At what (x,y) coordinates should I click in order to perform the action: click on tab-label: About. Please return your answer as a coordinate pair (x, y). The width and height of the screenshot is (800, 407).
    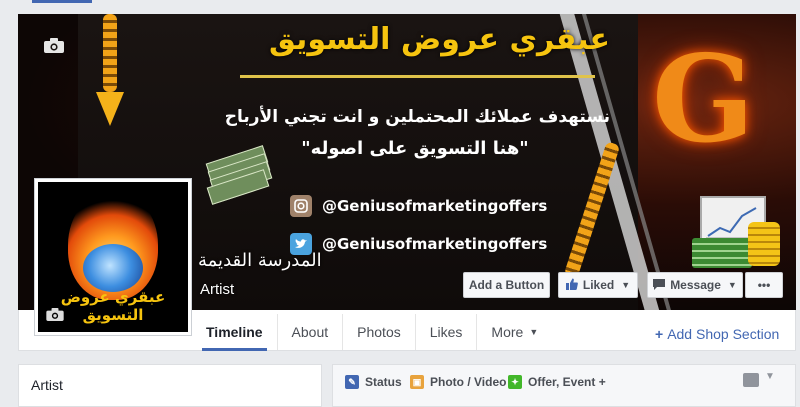
    Looking at the image, I should click on (310, 332).